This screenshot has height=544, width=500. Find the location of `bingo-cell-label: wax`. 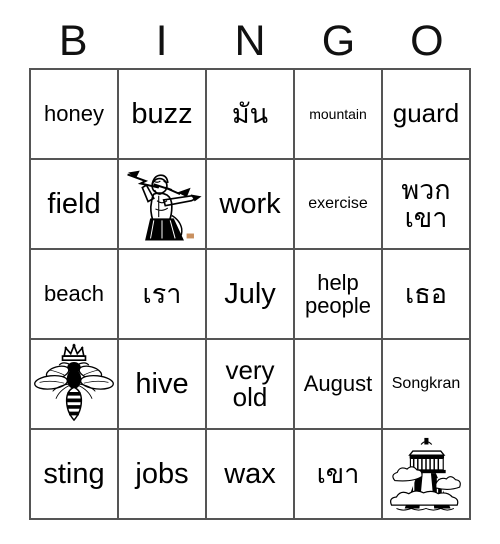

bingo-cell-label: wax is located at coordinates (250, 473).